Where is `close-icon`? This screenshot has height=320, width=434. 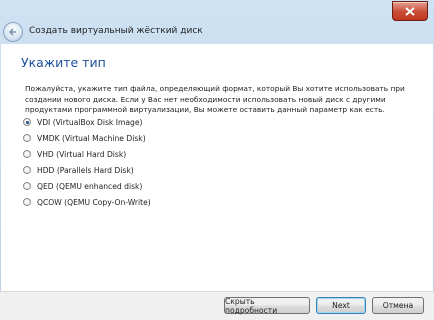
close-icon is located at coordinates (410, 11).